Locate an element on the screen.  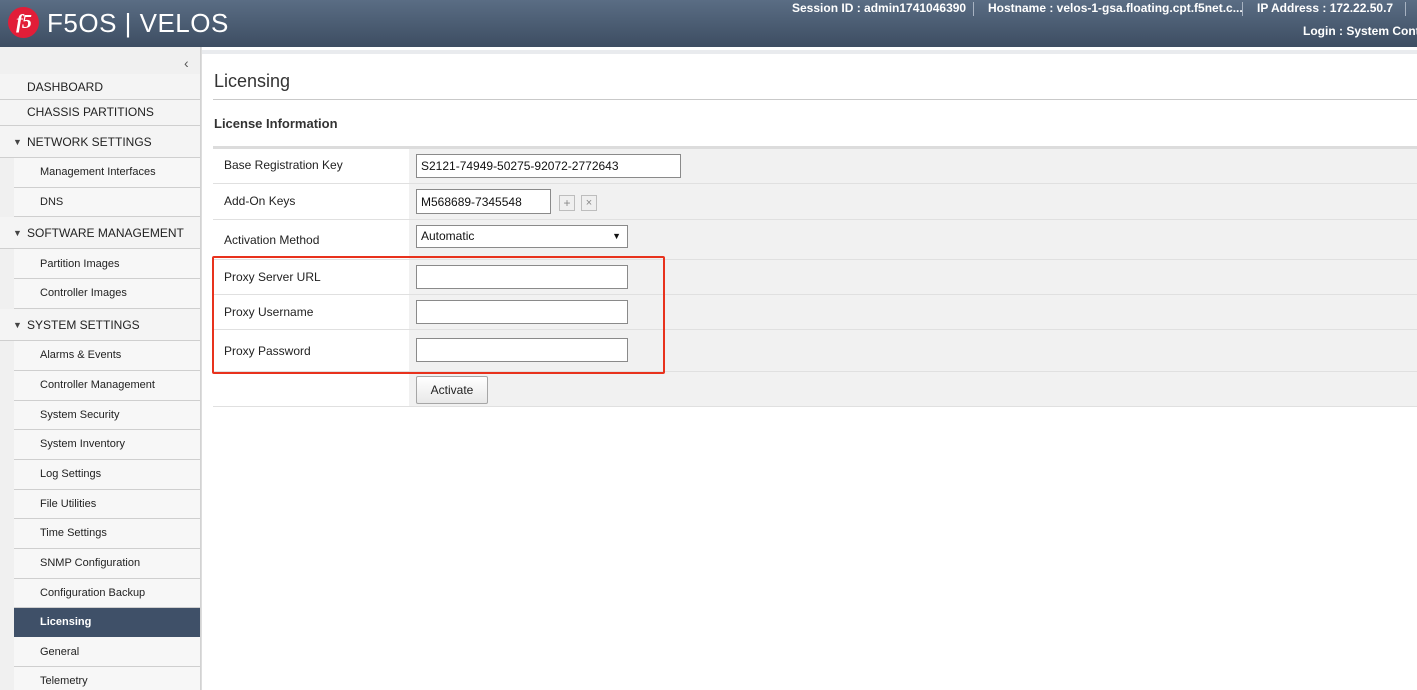
sidebar-item-licensing: Licensing is located at coordinates (107, 622).